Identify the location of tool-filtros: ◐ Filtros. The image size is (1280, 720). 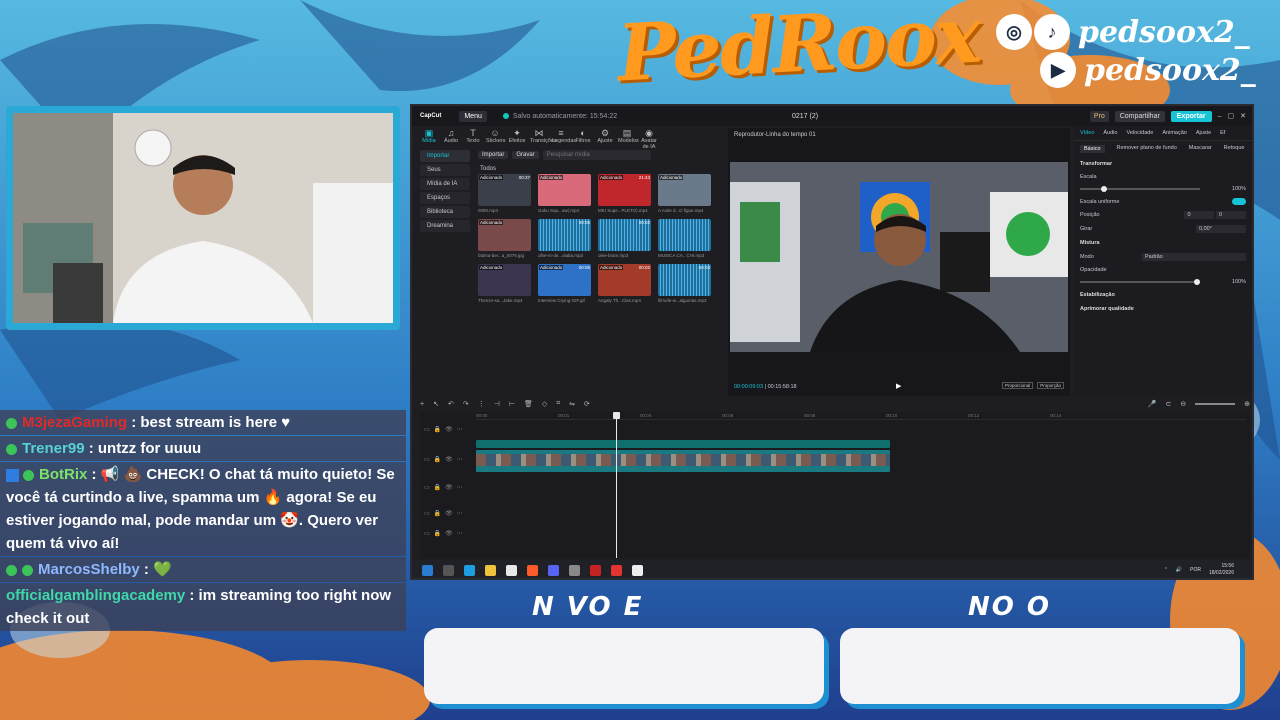
(583, 137).